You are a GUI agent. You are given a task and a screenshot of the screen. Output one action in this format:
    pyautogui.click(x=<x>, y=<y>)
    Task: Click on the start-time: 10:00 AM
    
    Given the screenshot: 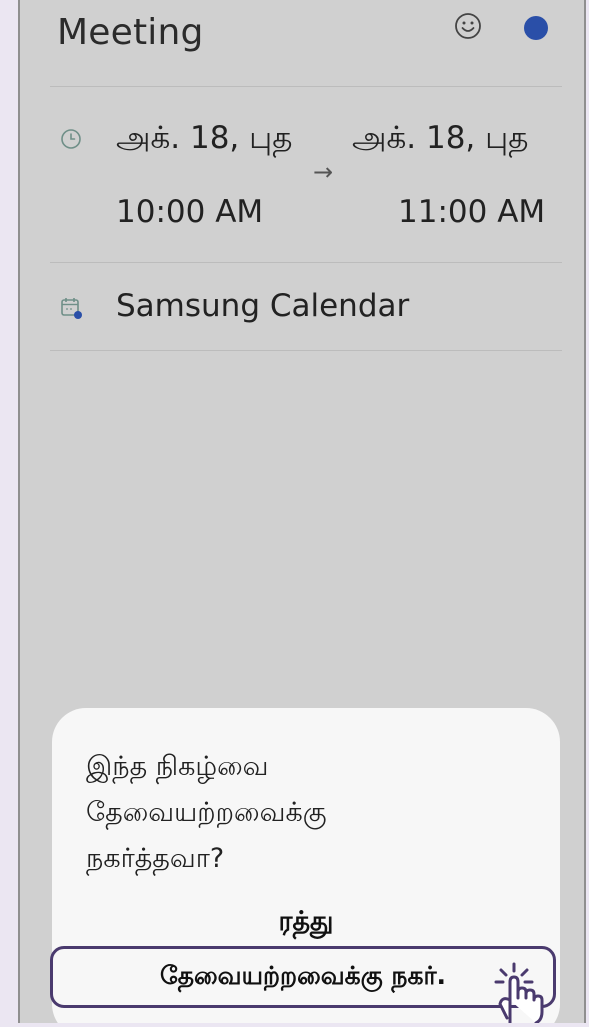 What is the action you would take?
    pyautogui.click(x=189, y=212)
    